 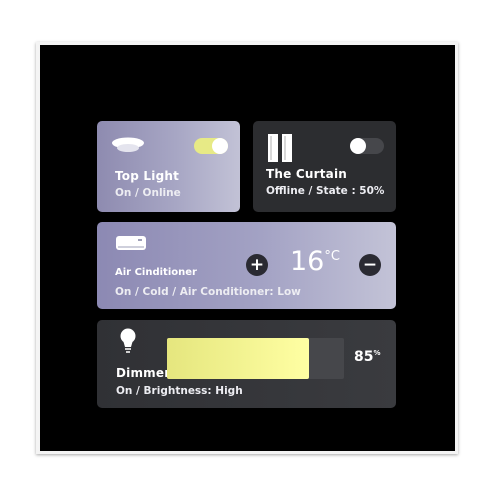 What do you see at coordinates (332, 256) in the screenshot?
I see `temperature-unit: °C` at bounding box center [332, 256].